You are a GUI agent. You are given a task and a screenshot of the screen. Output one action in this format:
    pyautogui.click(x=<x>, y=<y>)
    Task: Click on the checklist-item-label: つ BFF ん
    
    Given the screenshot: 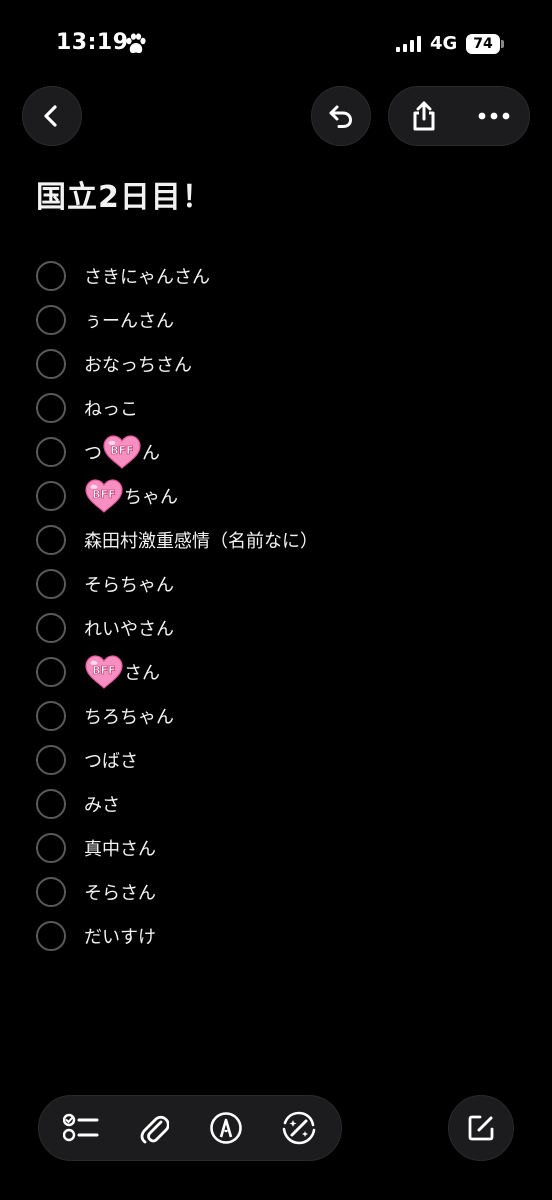 What is the action you would take?
    pyautogui.click(x=122, y=452)
    